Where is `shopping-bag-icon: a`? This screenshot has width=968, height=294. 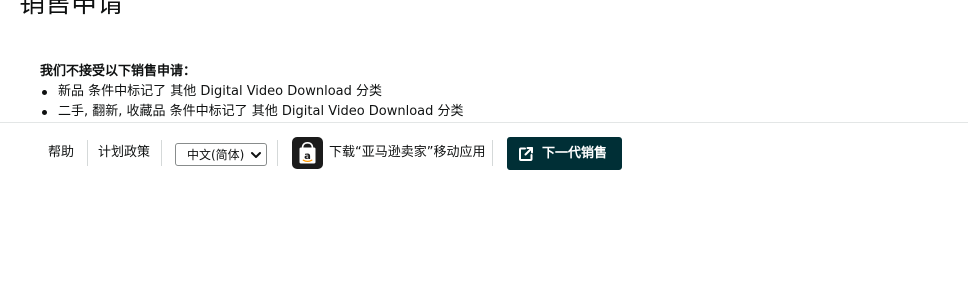
shopping-bag-icon: a is located at coordinates (307, 152).